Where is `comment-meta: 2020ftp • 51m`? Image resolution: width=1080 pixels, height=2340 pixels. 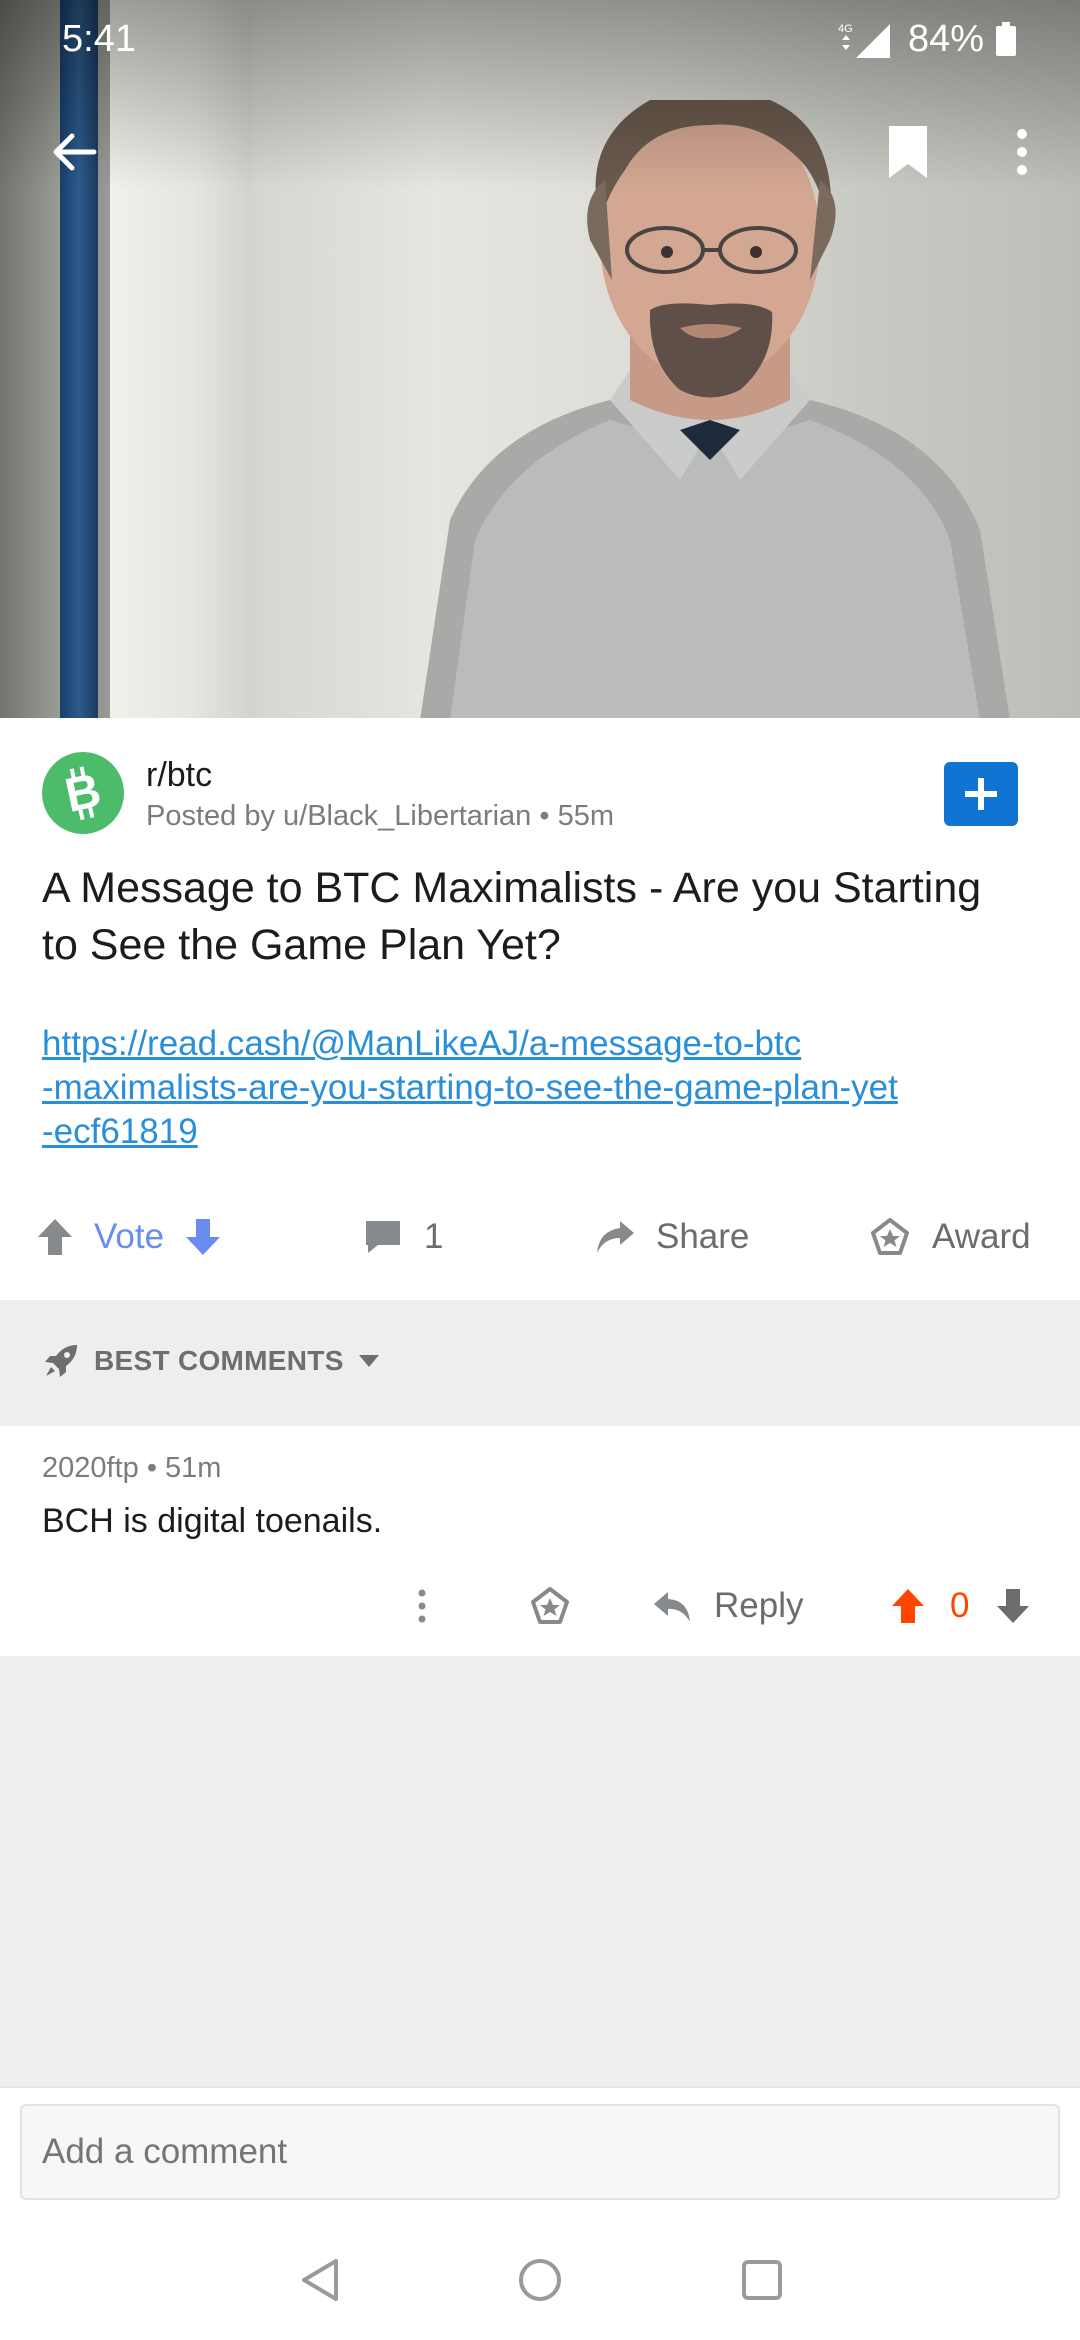
comment-meta: 2020ftp • 51m is located at coordinates (131, 1468).